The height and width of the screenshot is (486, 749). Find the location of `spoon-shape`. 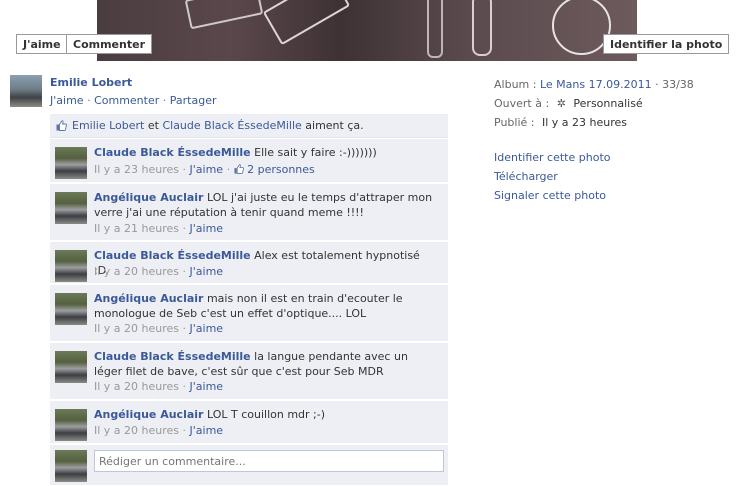

spoon-shape is located at coordinates (482, 28).